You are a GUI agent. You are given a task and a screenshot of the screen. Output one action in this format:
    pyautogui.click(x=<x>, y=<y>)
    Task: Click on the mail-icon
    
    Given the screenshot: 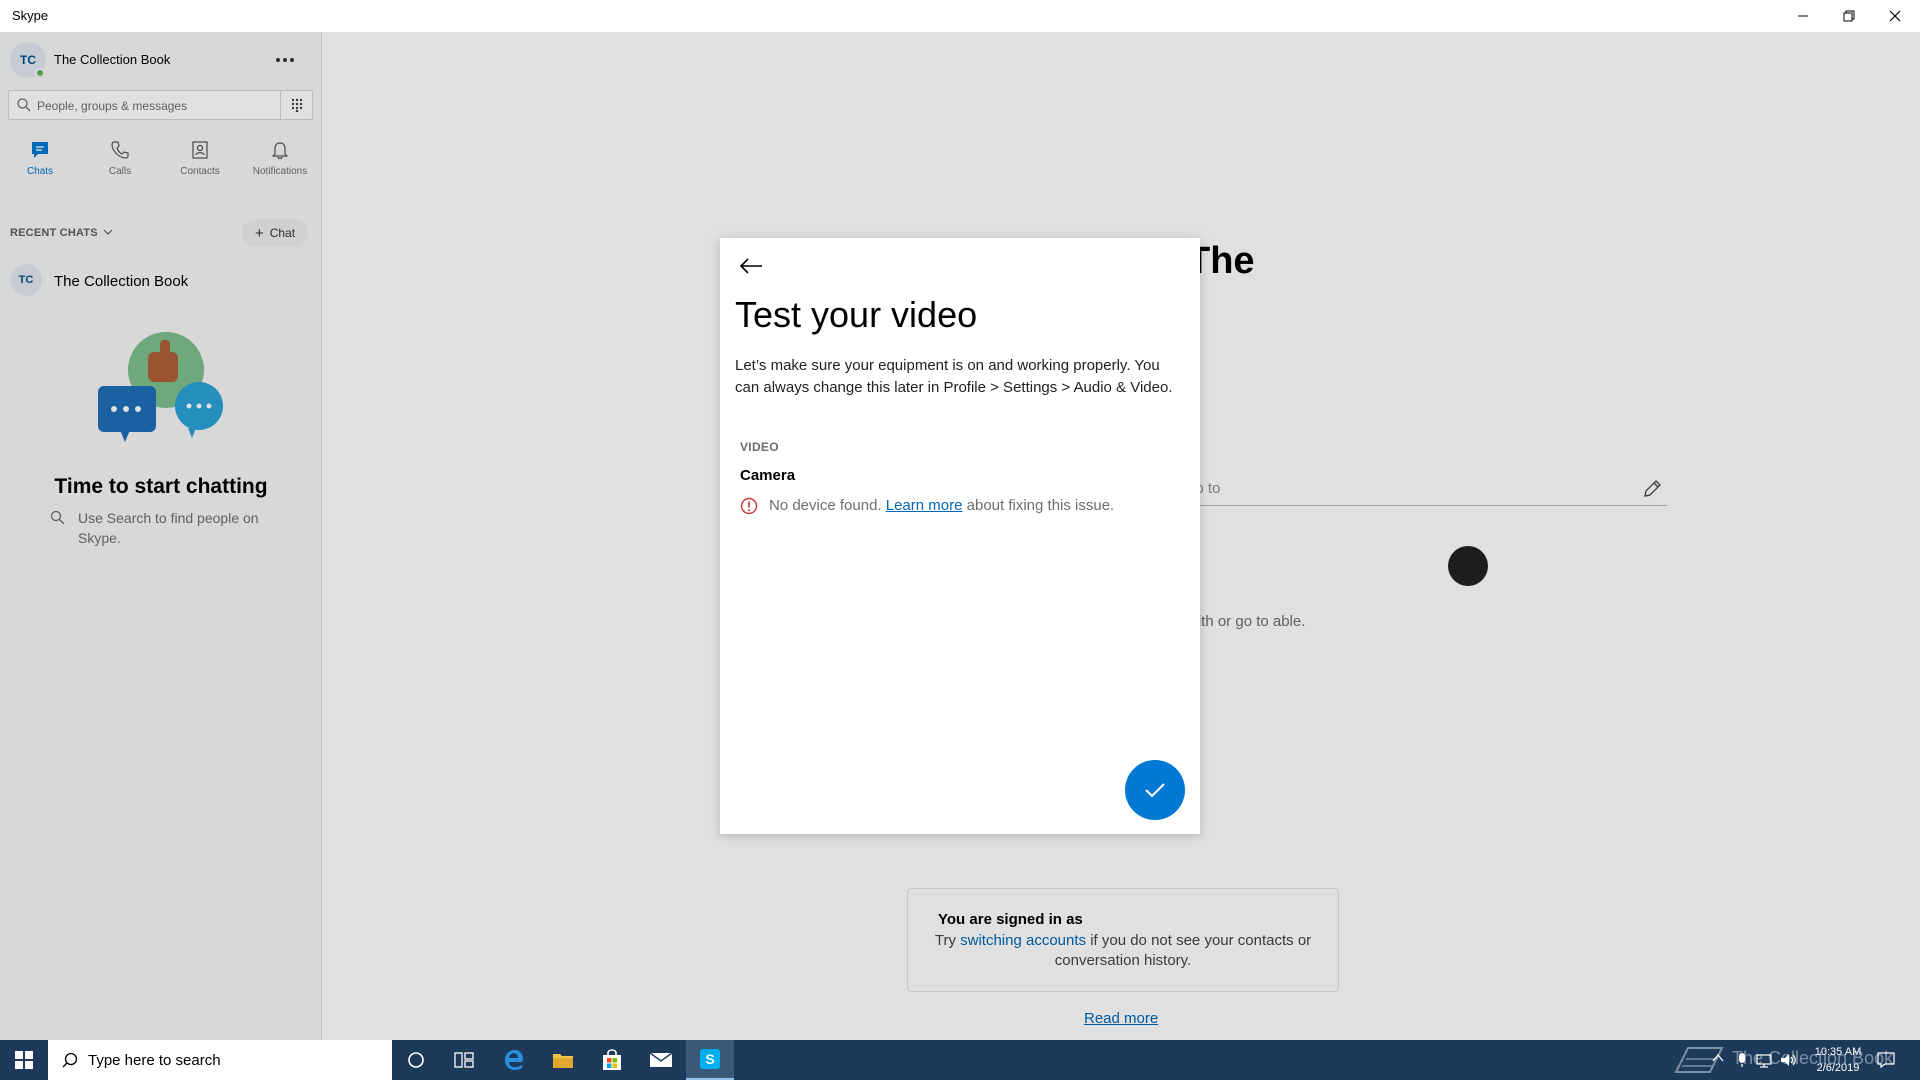 What is the action you would take?
    pyautogui.click(x=661, y=1059)
    